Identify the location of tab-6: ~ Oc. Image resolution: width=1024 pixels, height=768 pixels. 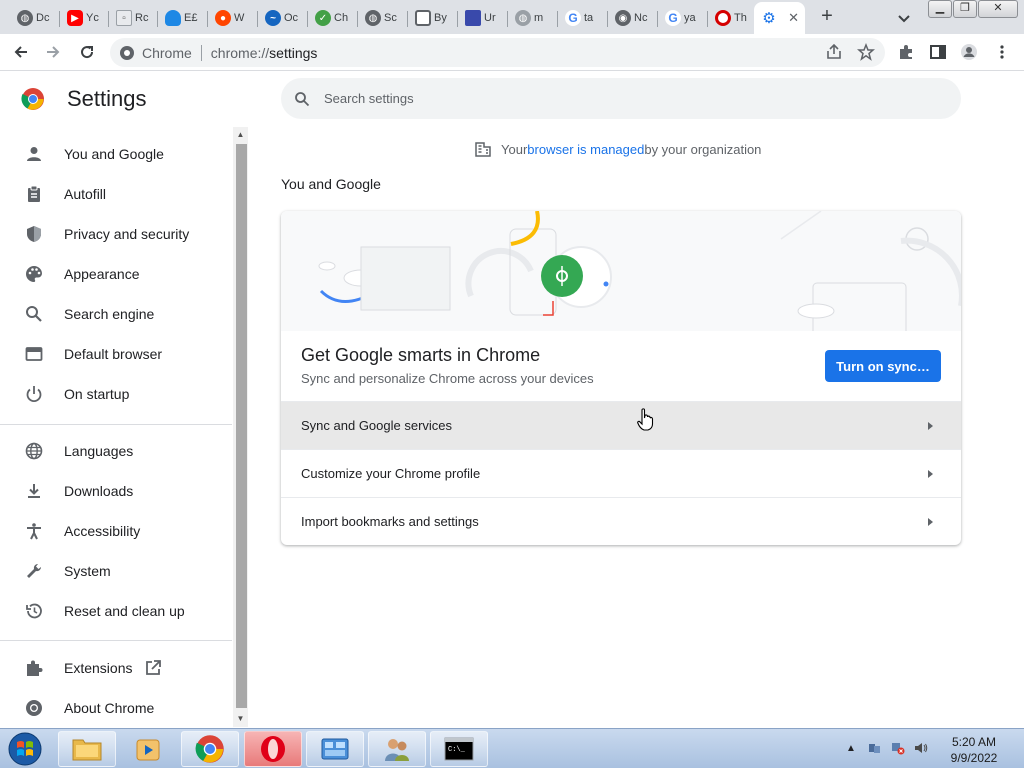
(283, 18).